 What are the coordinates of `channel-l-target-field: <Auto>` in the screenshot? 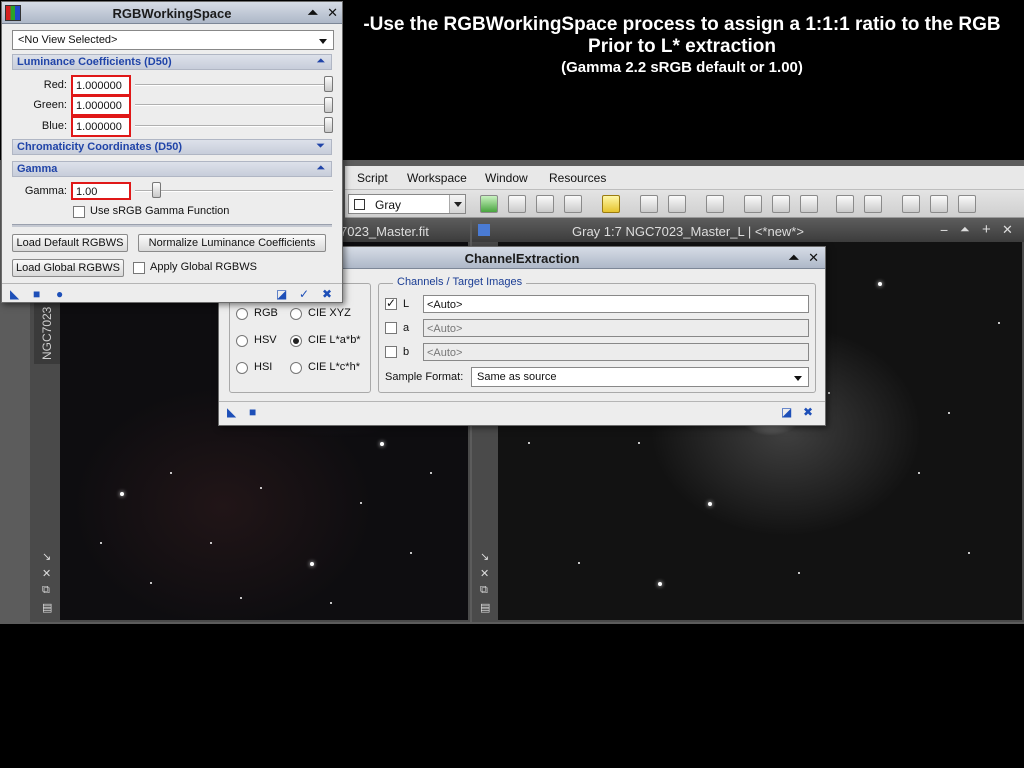 It's located at (616, 304).